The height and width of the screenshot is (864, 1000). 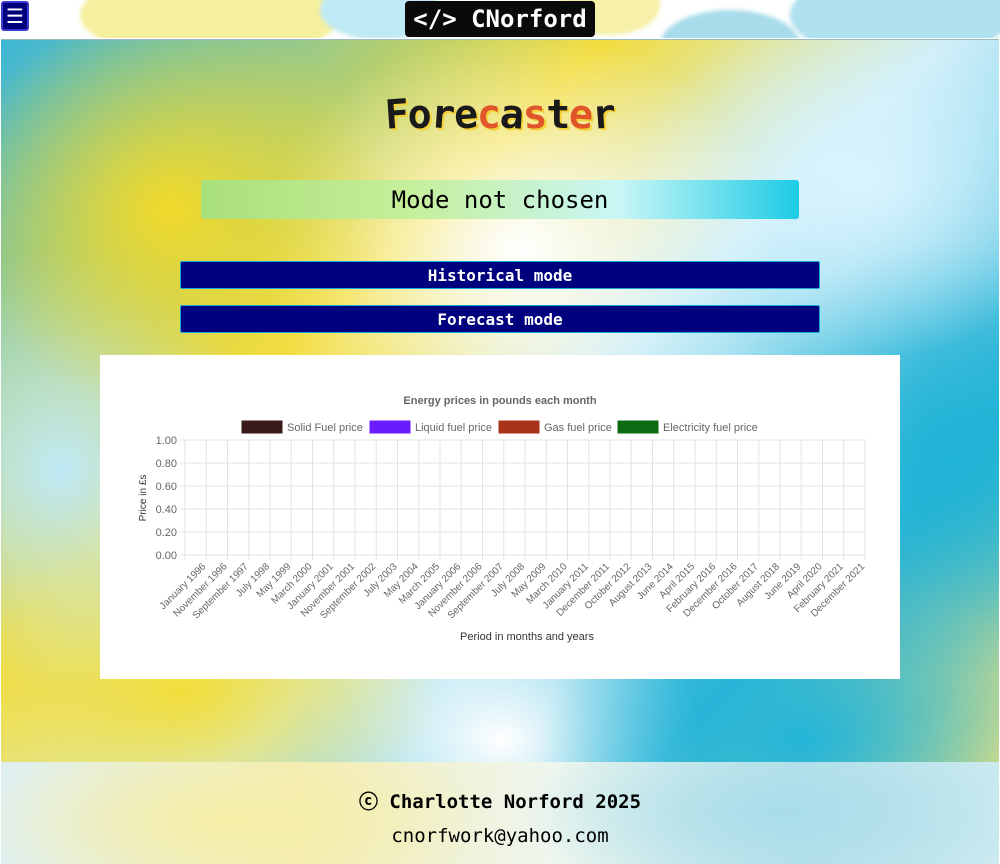 What do you see at coordinates (465, 115) in the screenshot?
I see `title-letter: e` at bounding box center [465, 115].